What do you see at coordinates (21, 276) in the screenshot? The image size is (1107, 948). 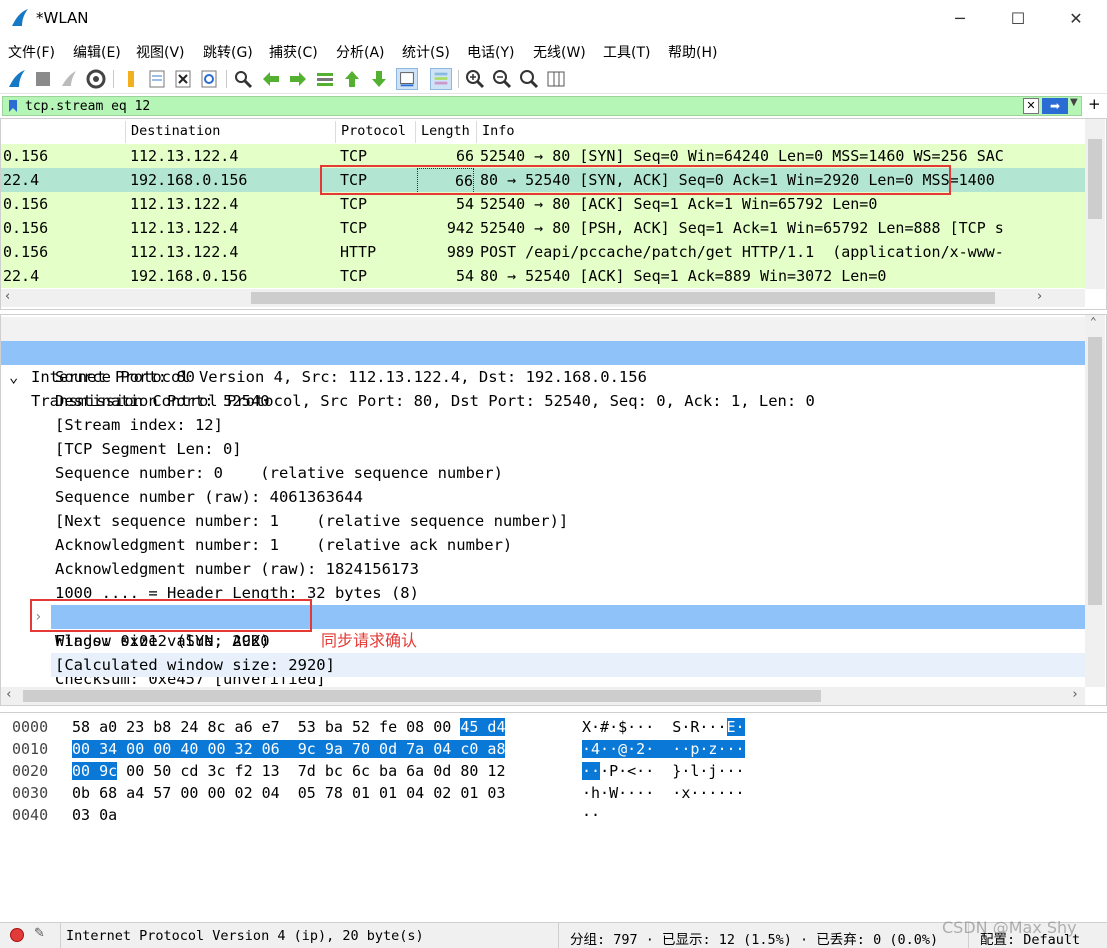 I see `cell-source: 22.4` at bounding box center [21, 276].